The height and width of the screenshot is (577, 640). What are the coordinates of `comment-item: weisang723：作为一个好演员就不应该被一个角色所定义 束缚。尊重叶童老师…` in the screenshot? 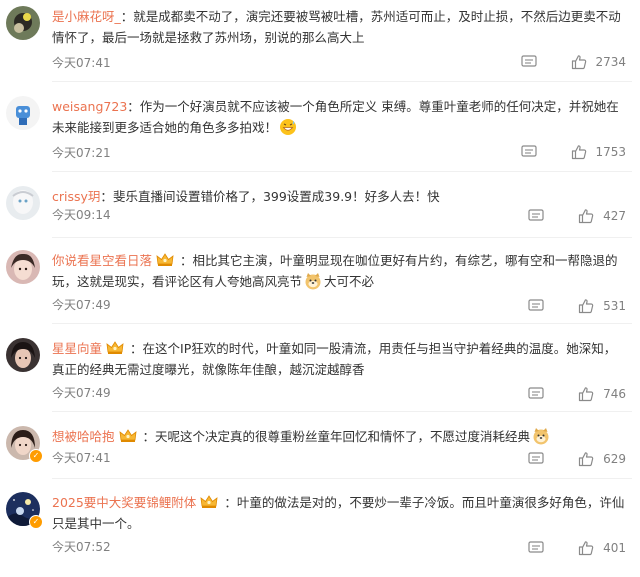 It's located at (320, 131).